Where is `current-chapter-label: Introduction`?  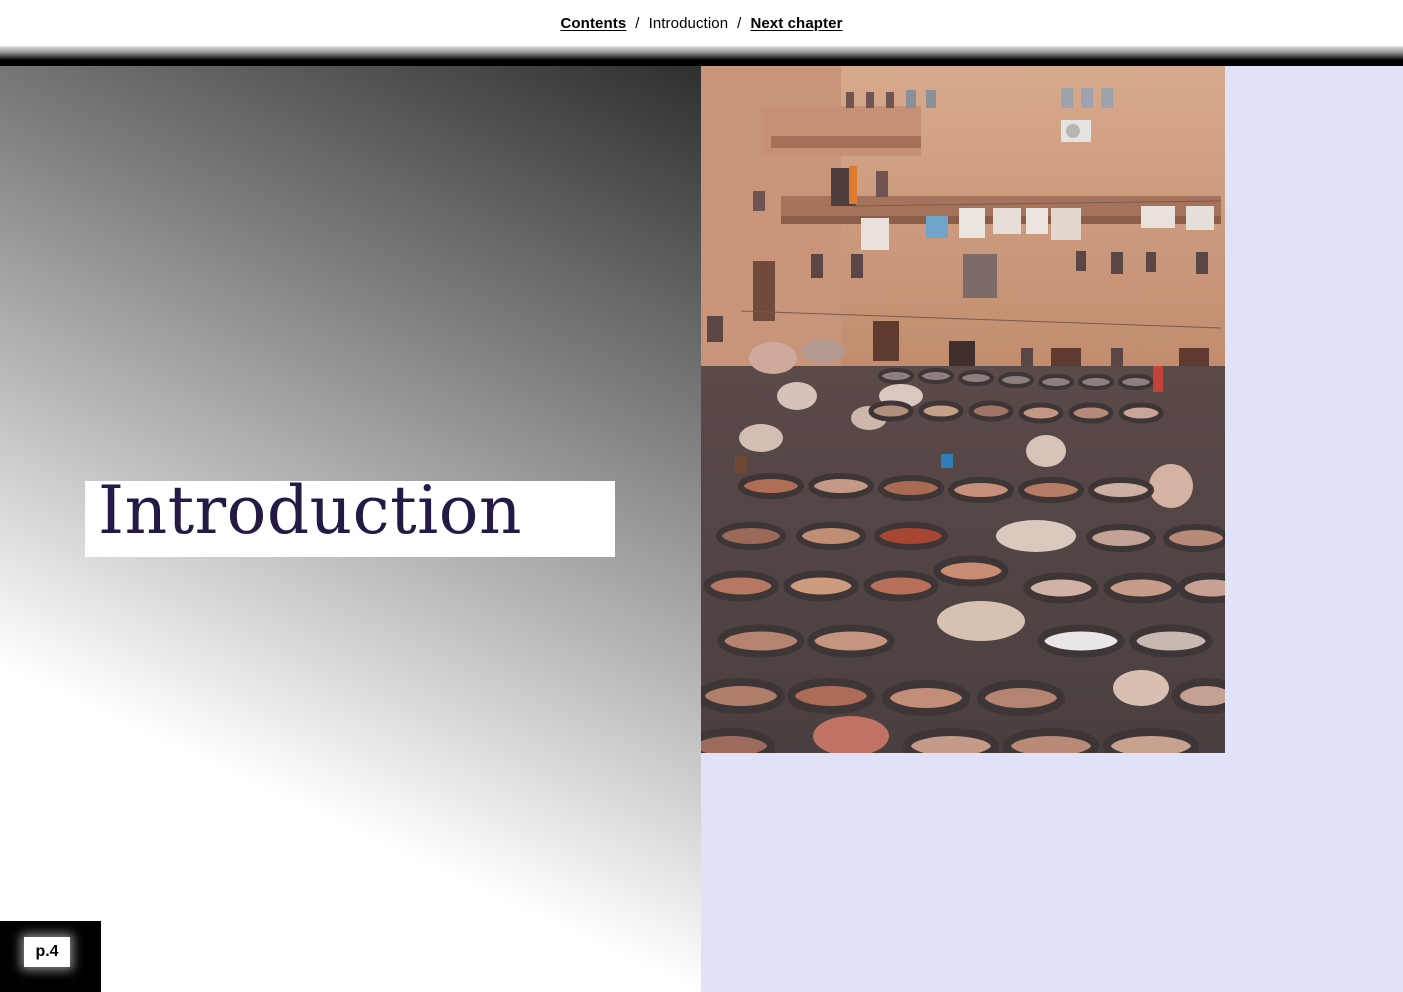 current-chapter-label: Introduction is located at coordinates (688, 23).